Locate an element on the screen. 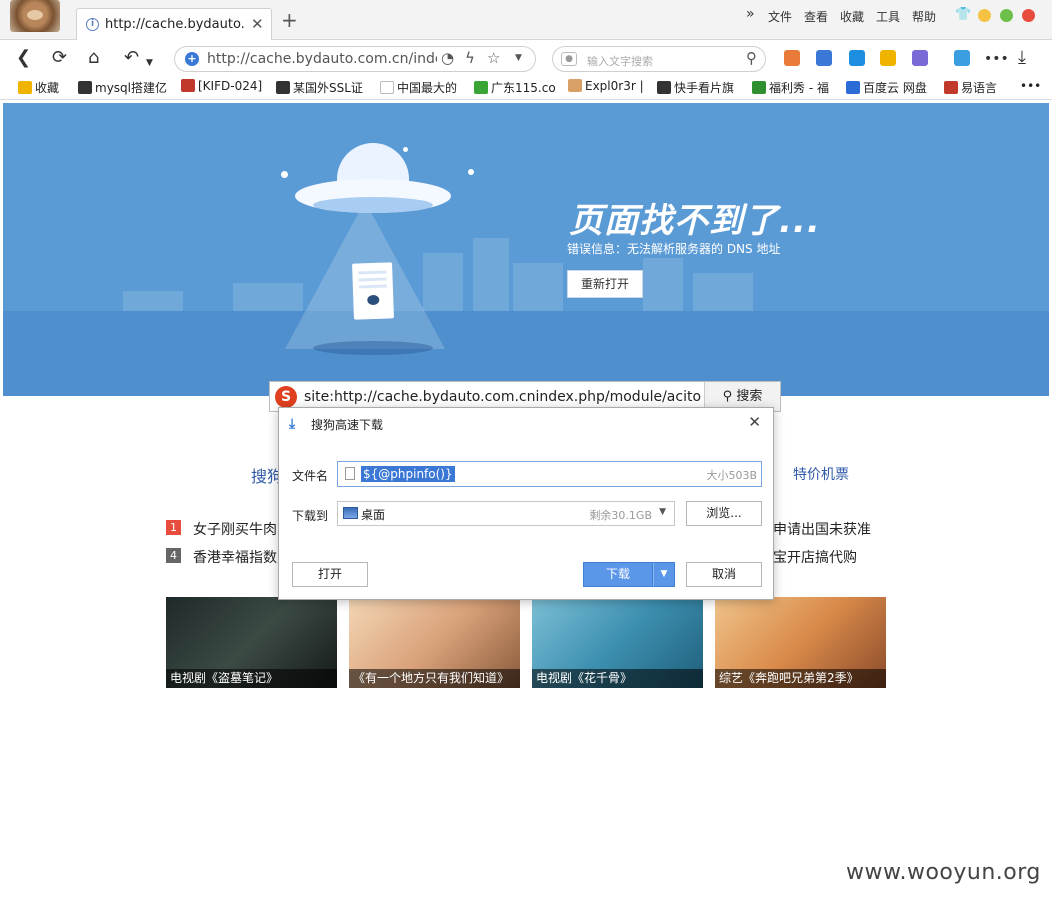  thumbnail-caption: 电视剧《盗墓笔记》 is located at coordinates (251, 678).